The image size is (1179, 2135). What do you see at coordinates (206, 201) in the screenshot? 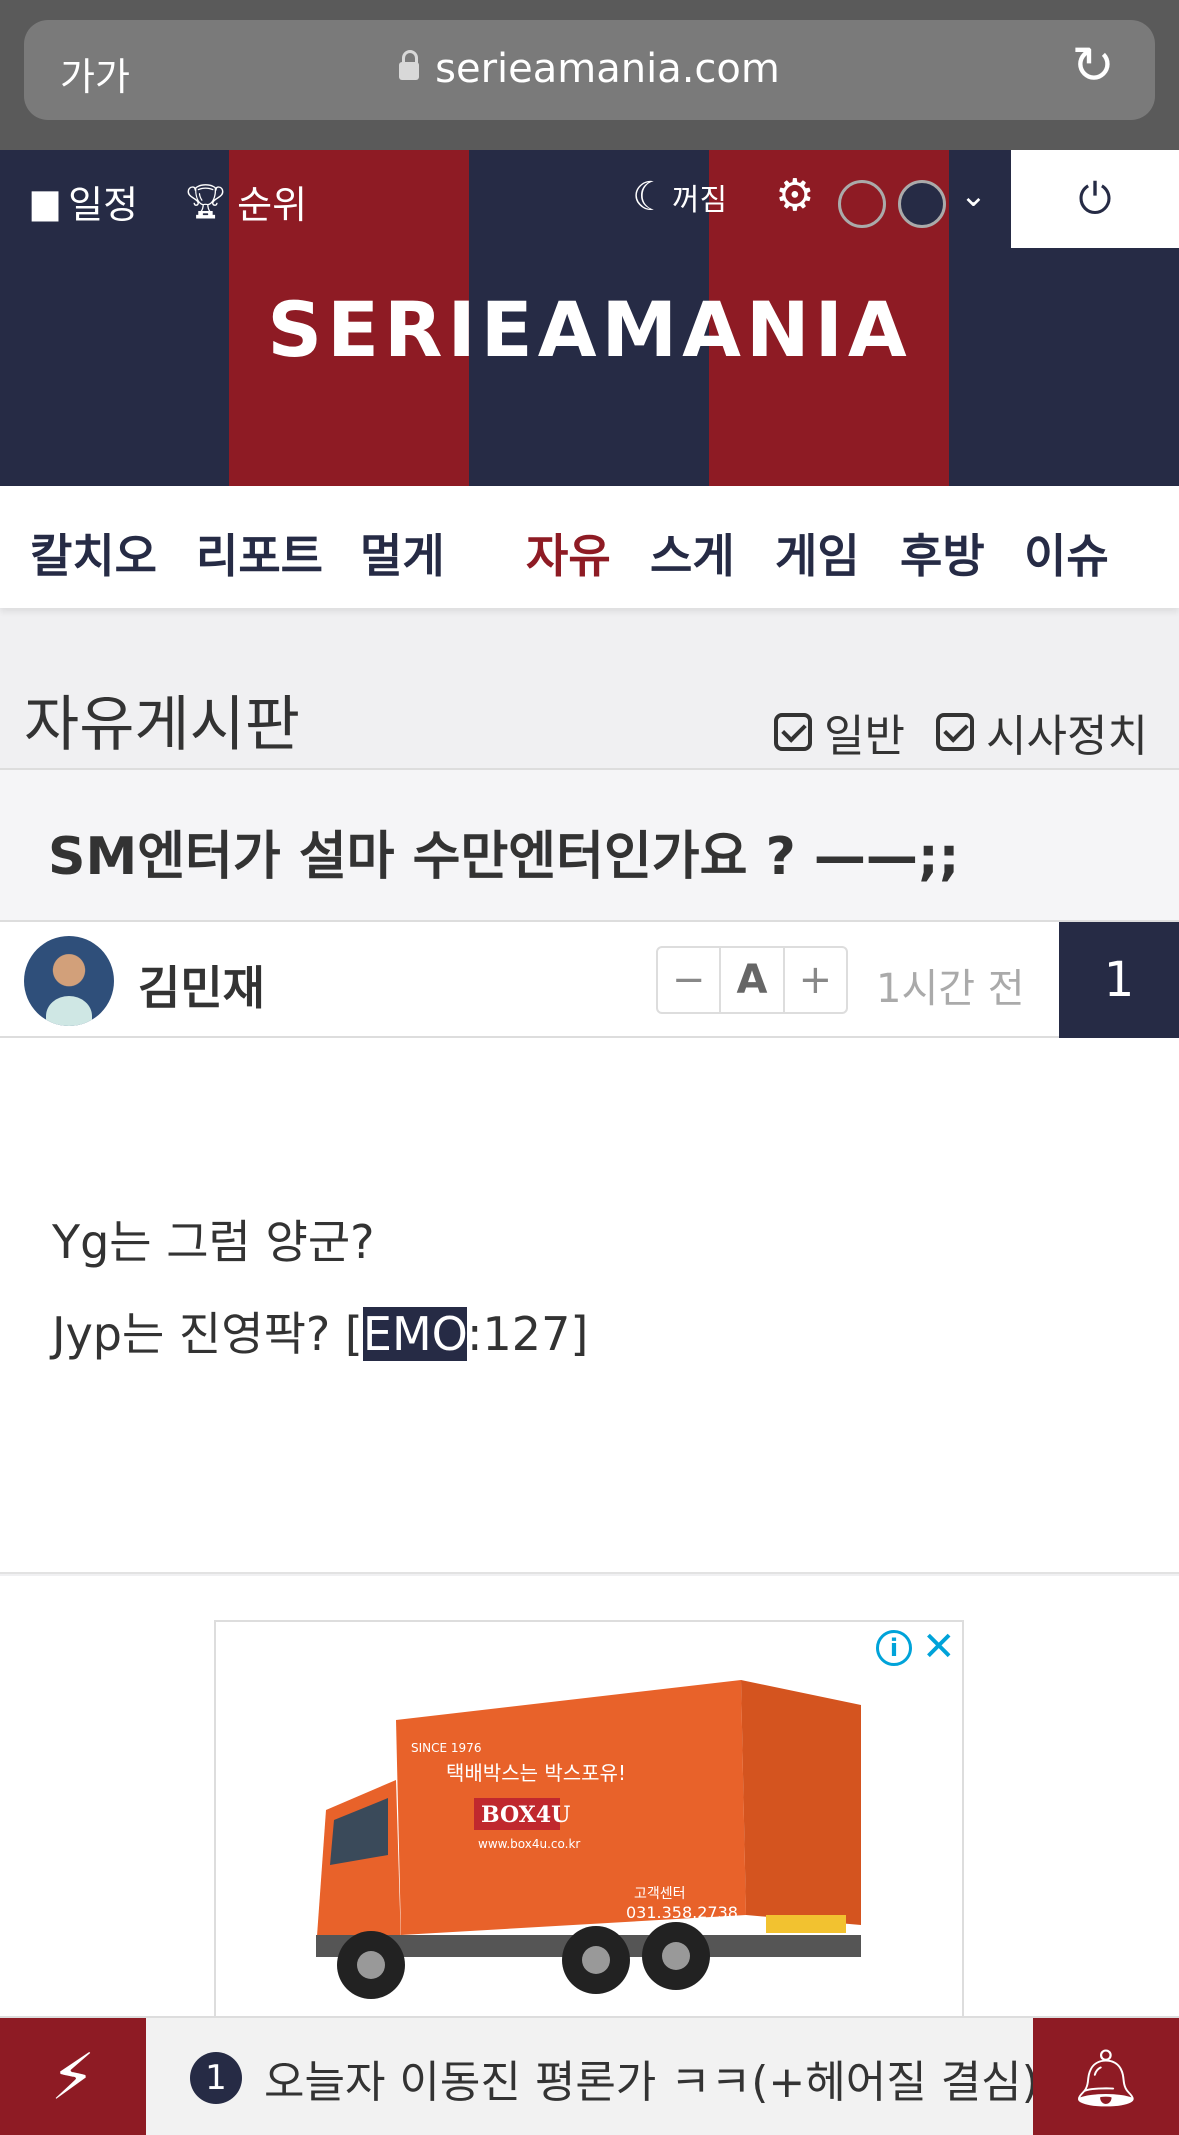
I see `trophy-icon: 🏆︎` at bounding box center [206, 201].